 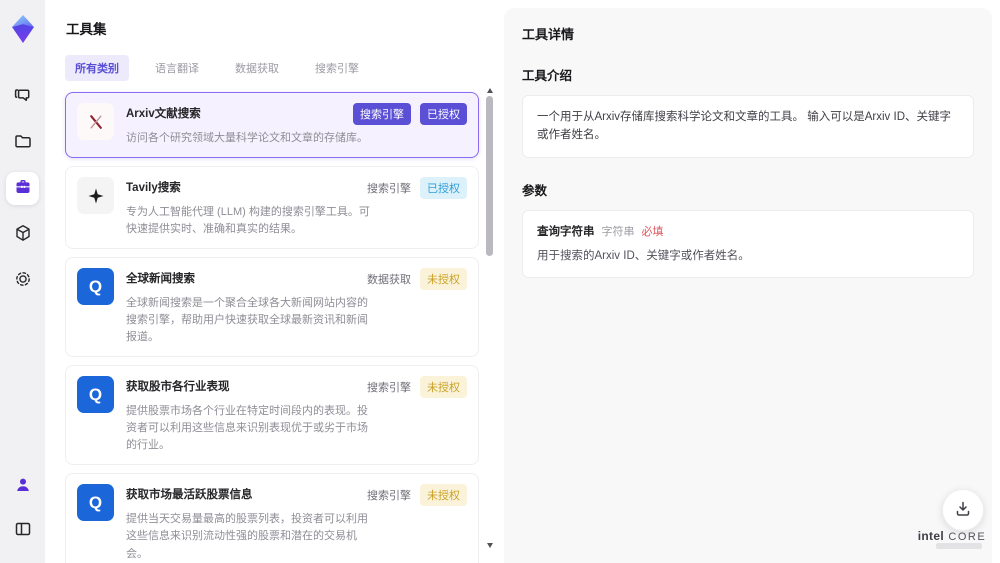 What do you see at coordinates (930, 536) in the screenshot?
I see `intel-wordmark: intel` at bounding box center [930, 536].